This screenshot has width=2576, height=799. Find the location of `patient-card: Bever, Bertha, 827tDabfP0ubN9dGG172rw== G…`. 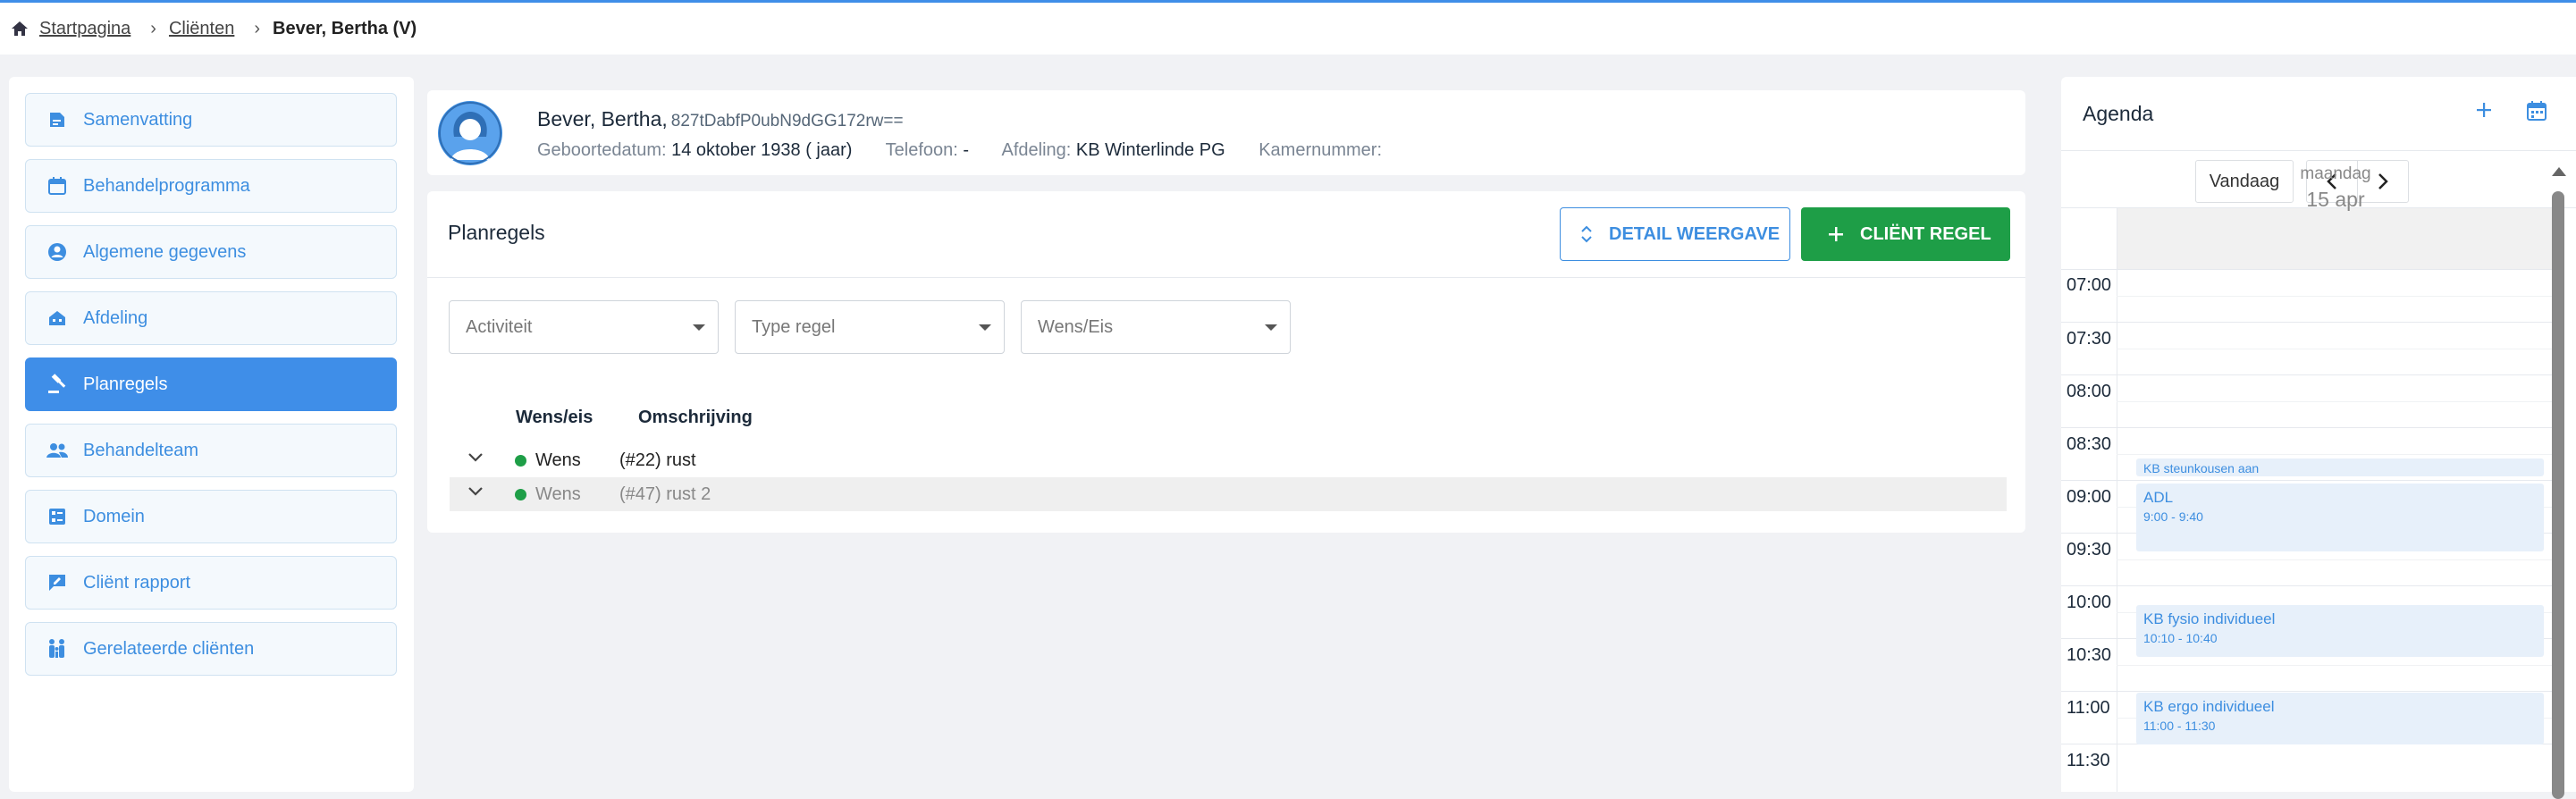

patient-card: Bever, Bertha, 827tDabfP0ubN9dGG172rw== G… is located at coordinates (1226, 132).